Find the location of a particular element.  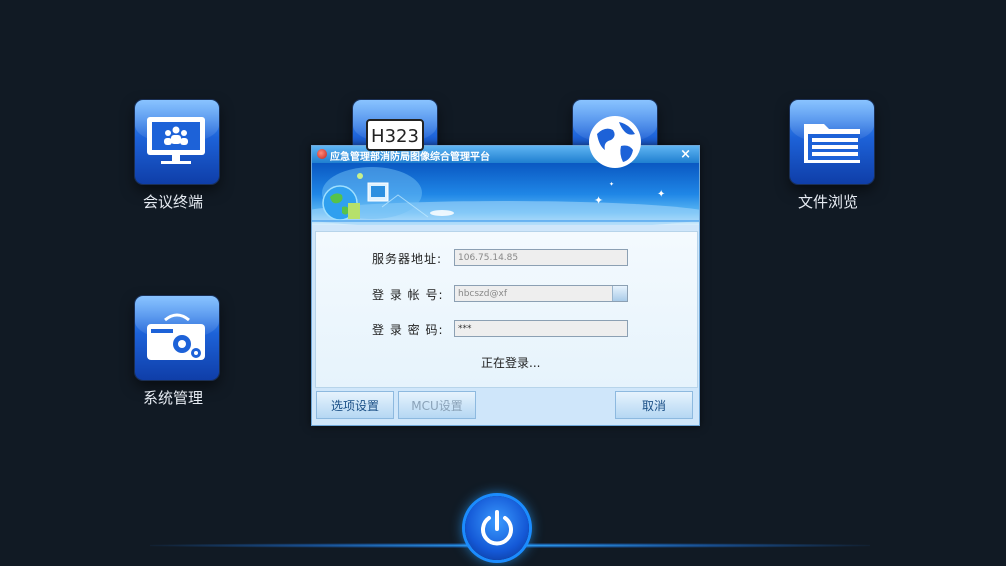

video-conference-icon is located at coordinates (176, 140).